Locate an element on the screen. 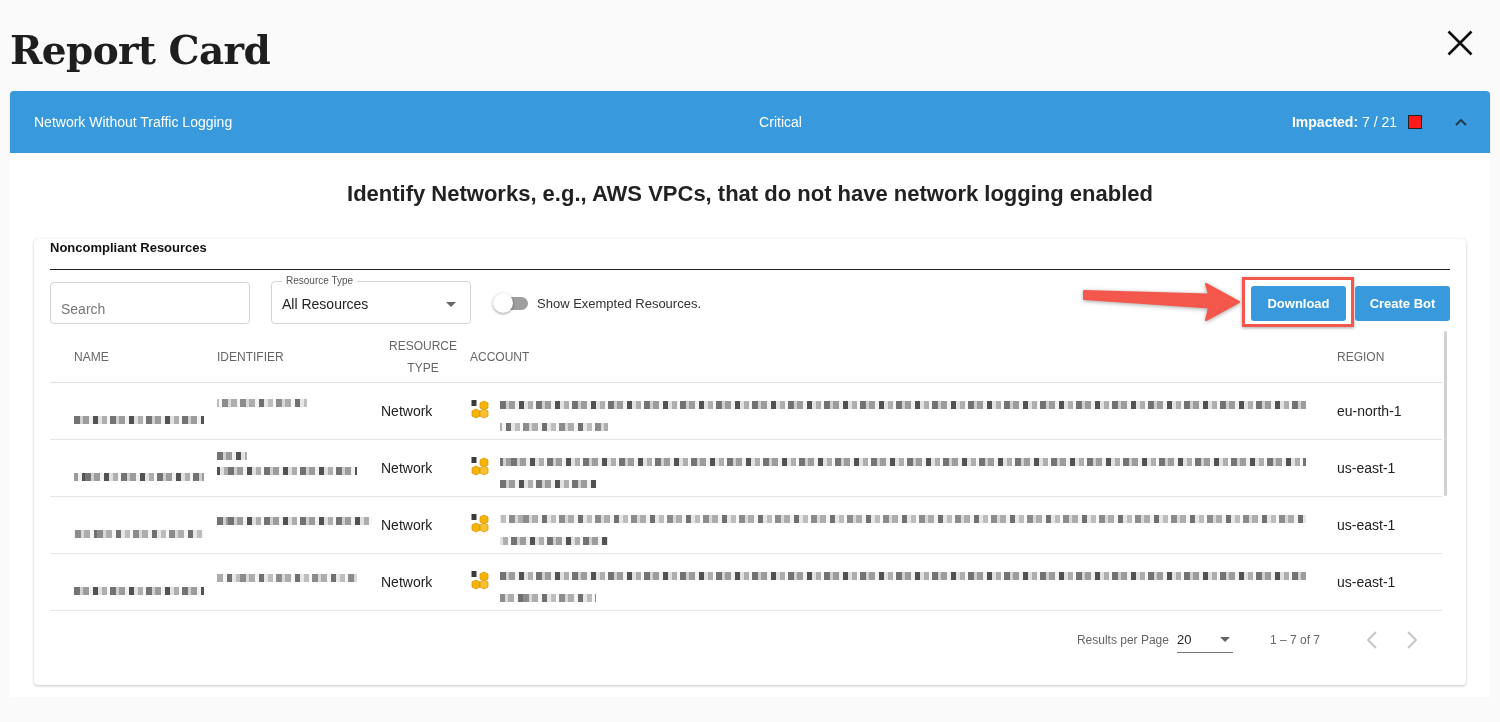 This screenshot has height=722, width=1500. issue-name: Network Without Traffic Logging is located at coordinates (134, 122).